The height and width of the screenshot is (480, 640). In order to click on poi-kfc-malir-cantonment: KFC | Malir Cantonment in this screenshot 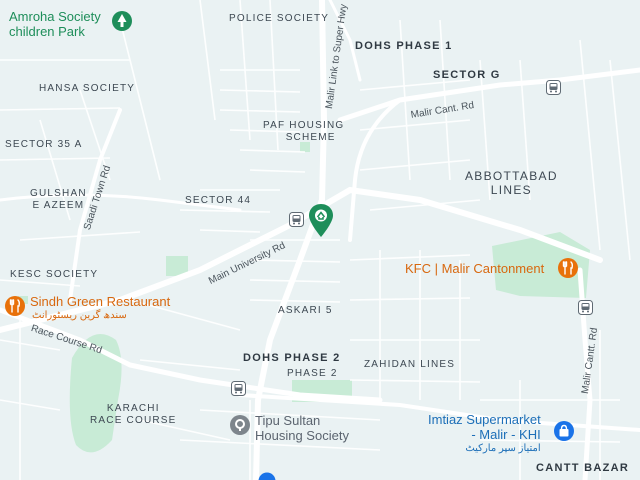, I will do `click(474, 269)`.